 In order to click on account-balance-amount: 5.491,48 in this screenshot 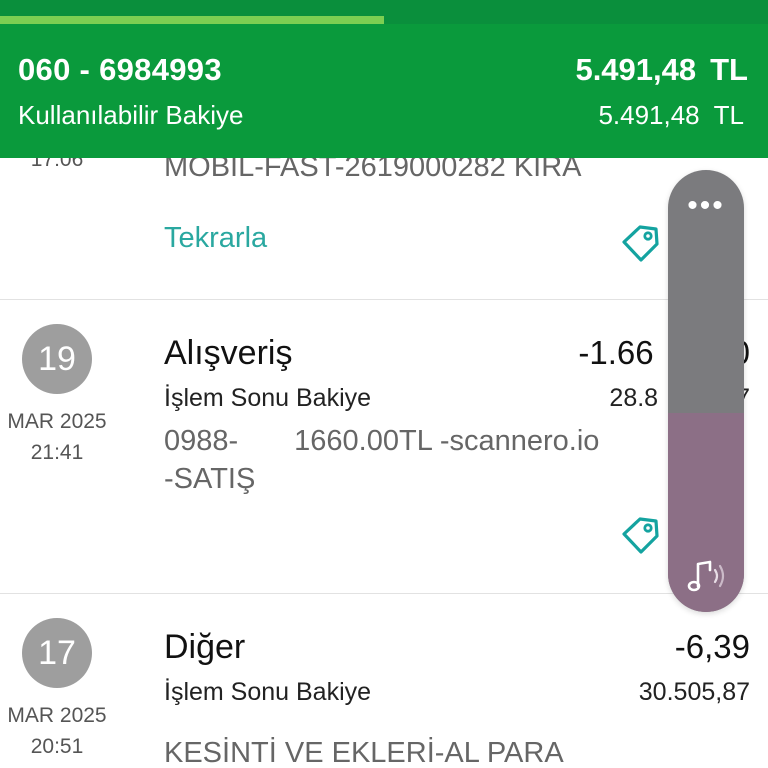, I will do `click(636, 69)`.